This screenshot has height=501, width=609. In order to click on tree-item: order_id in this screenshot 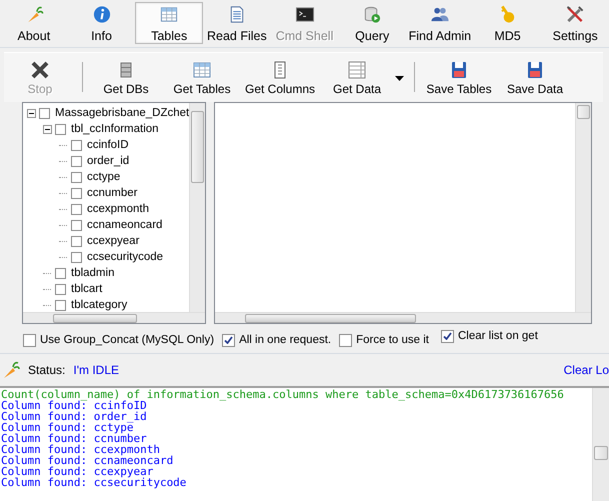, I will do `click(108, 161)`.